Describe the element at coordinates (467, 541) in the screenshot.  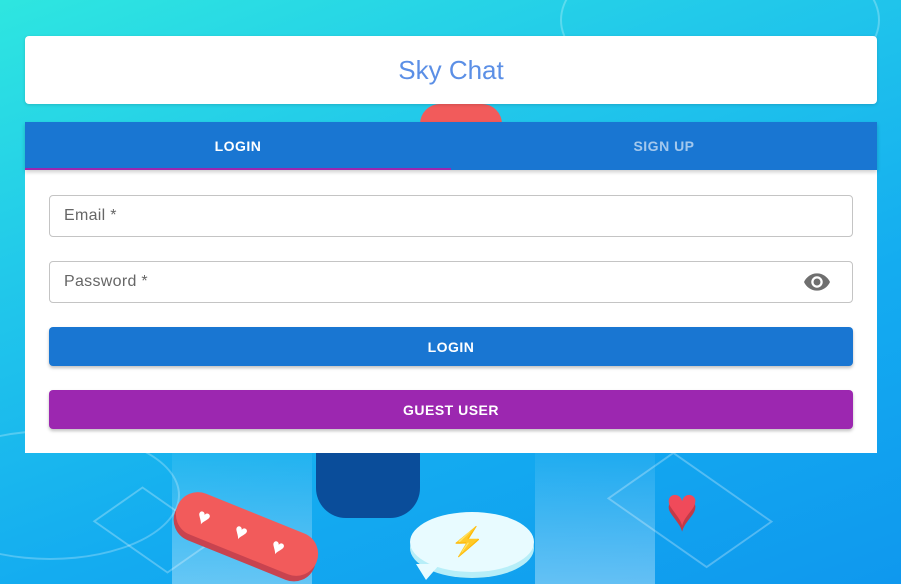
I see `lightning-icon: ⚡` at that location.